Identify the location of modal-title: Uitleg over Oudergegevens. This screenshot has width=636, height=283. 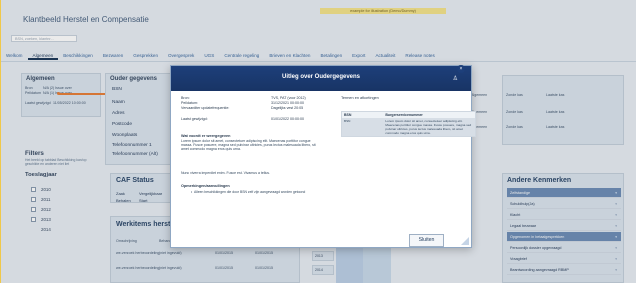
(321, 77).